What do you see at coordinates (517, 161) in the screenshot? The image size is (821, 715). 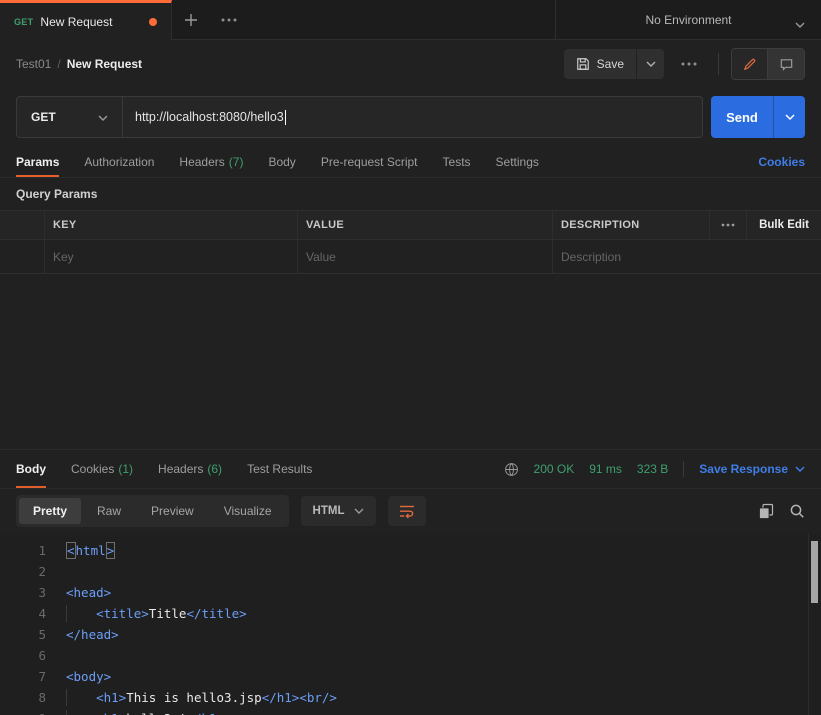 I see `tab-settings: Settings` at bounding box center [517, 161].